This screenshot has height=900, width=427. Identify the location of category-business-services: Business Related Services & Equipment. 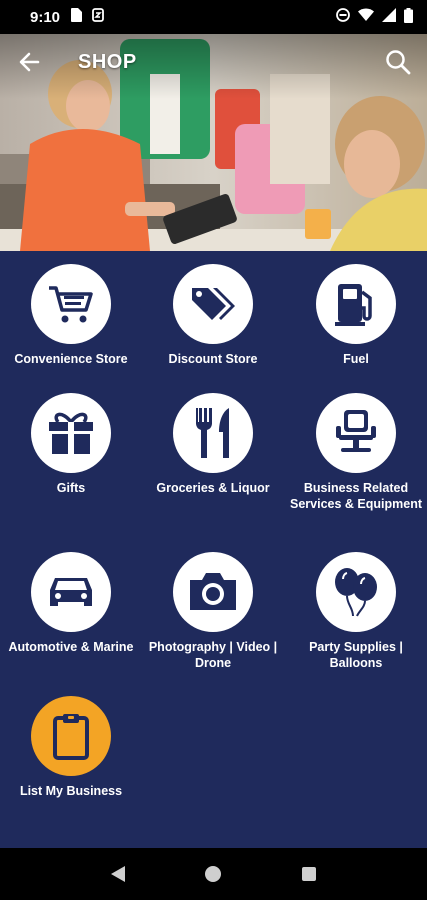
(356, 452).